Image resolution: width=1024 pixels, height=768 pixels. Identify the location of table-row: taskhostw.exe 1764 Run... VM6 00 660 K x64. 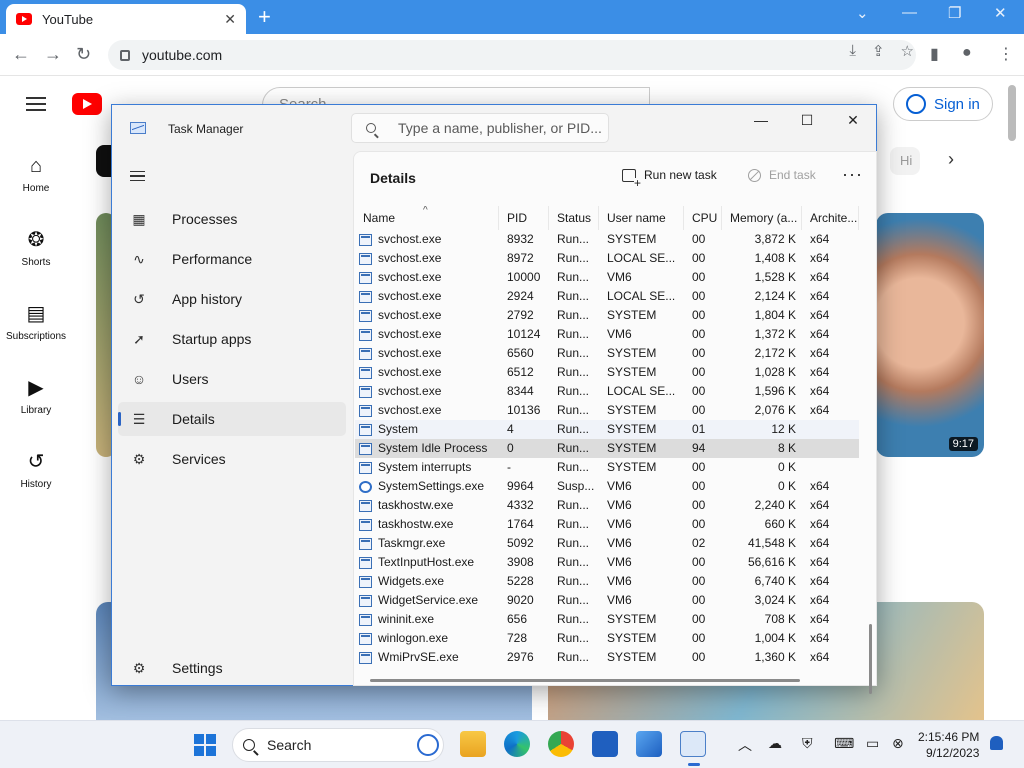
(607, 524).